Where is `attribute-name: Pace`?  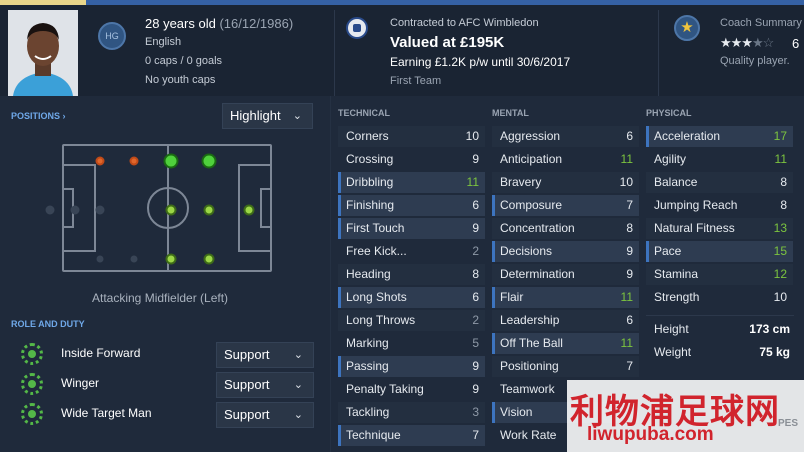 attribute-name: Pace is located at coordinates (668, 251).